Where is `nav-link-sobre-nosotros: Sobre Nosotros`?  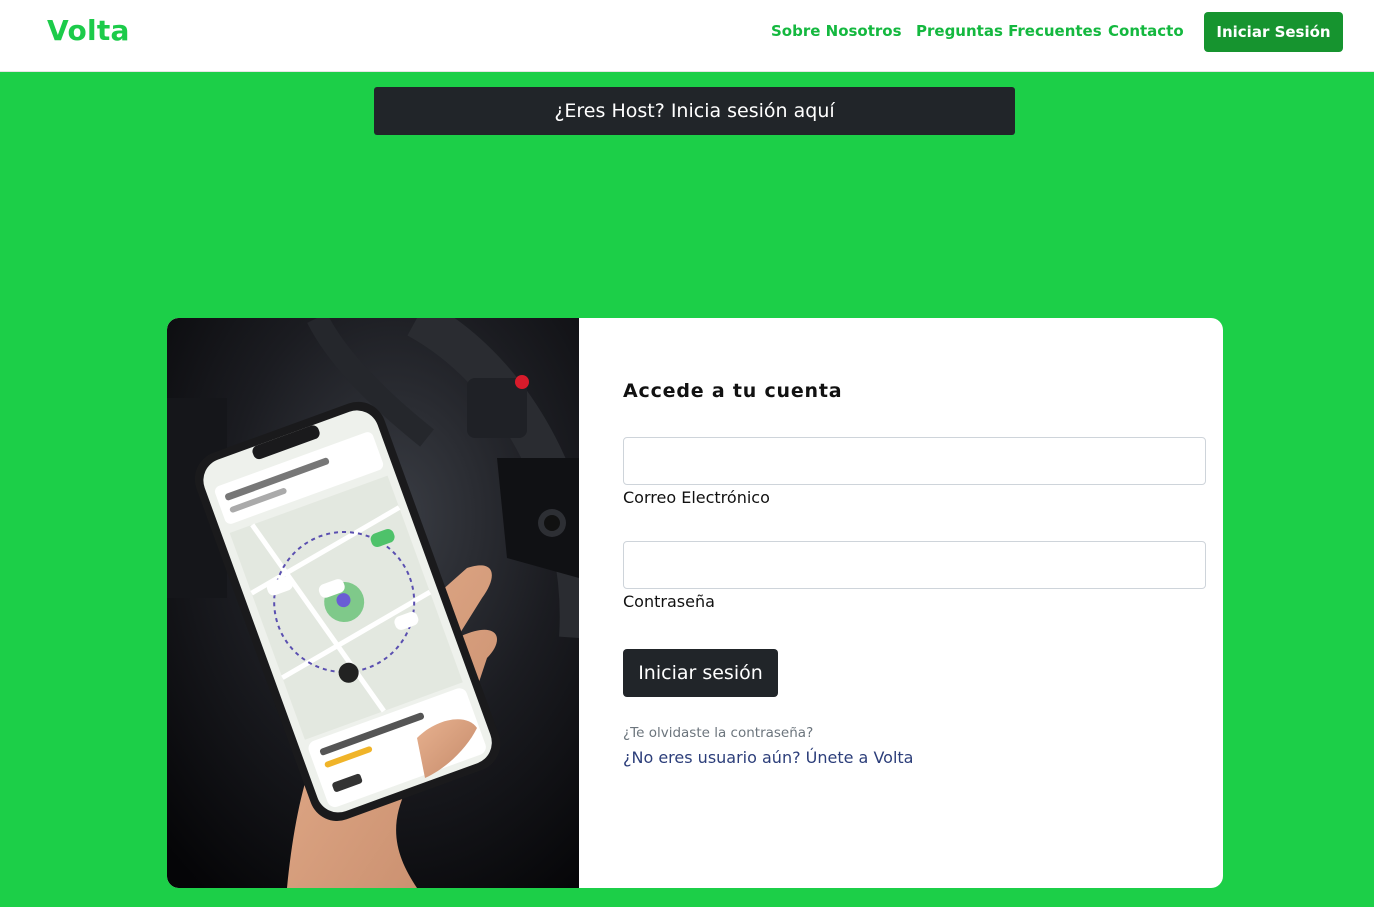 nav-link-sobre-nosotros: Sobre Nosotros is located at coordinates (836, 31).